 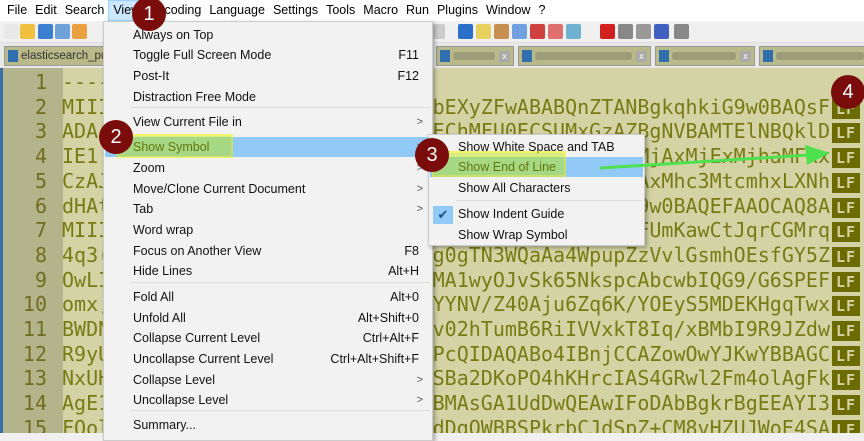 I want to click on step-badge-3: 3, so click(x=432, y=155).